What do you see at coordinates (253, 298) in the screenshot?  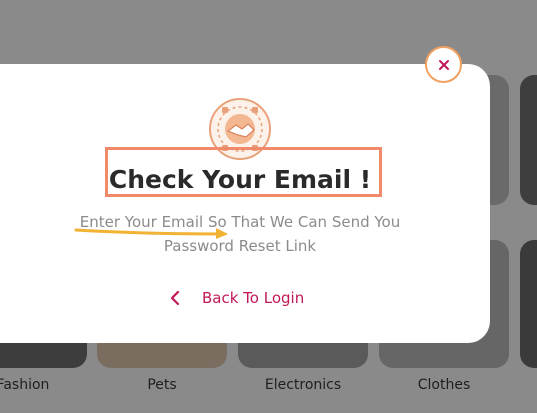 I see `back-to-login-label: Back To Login` at bounding box center [253, 298].